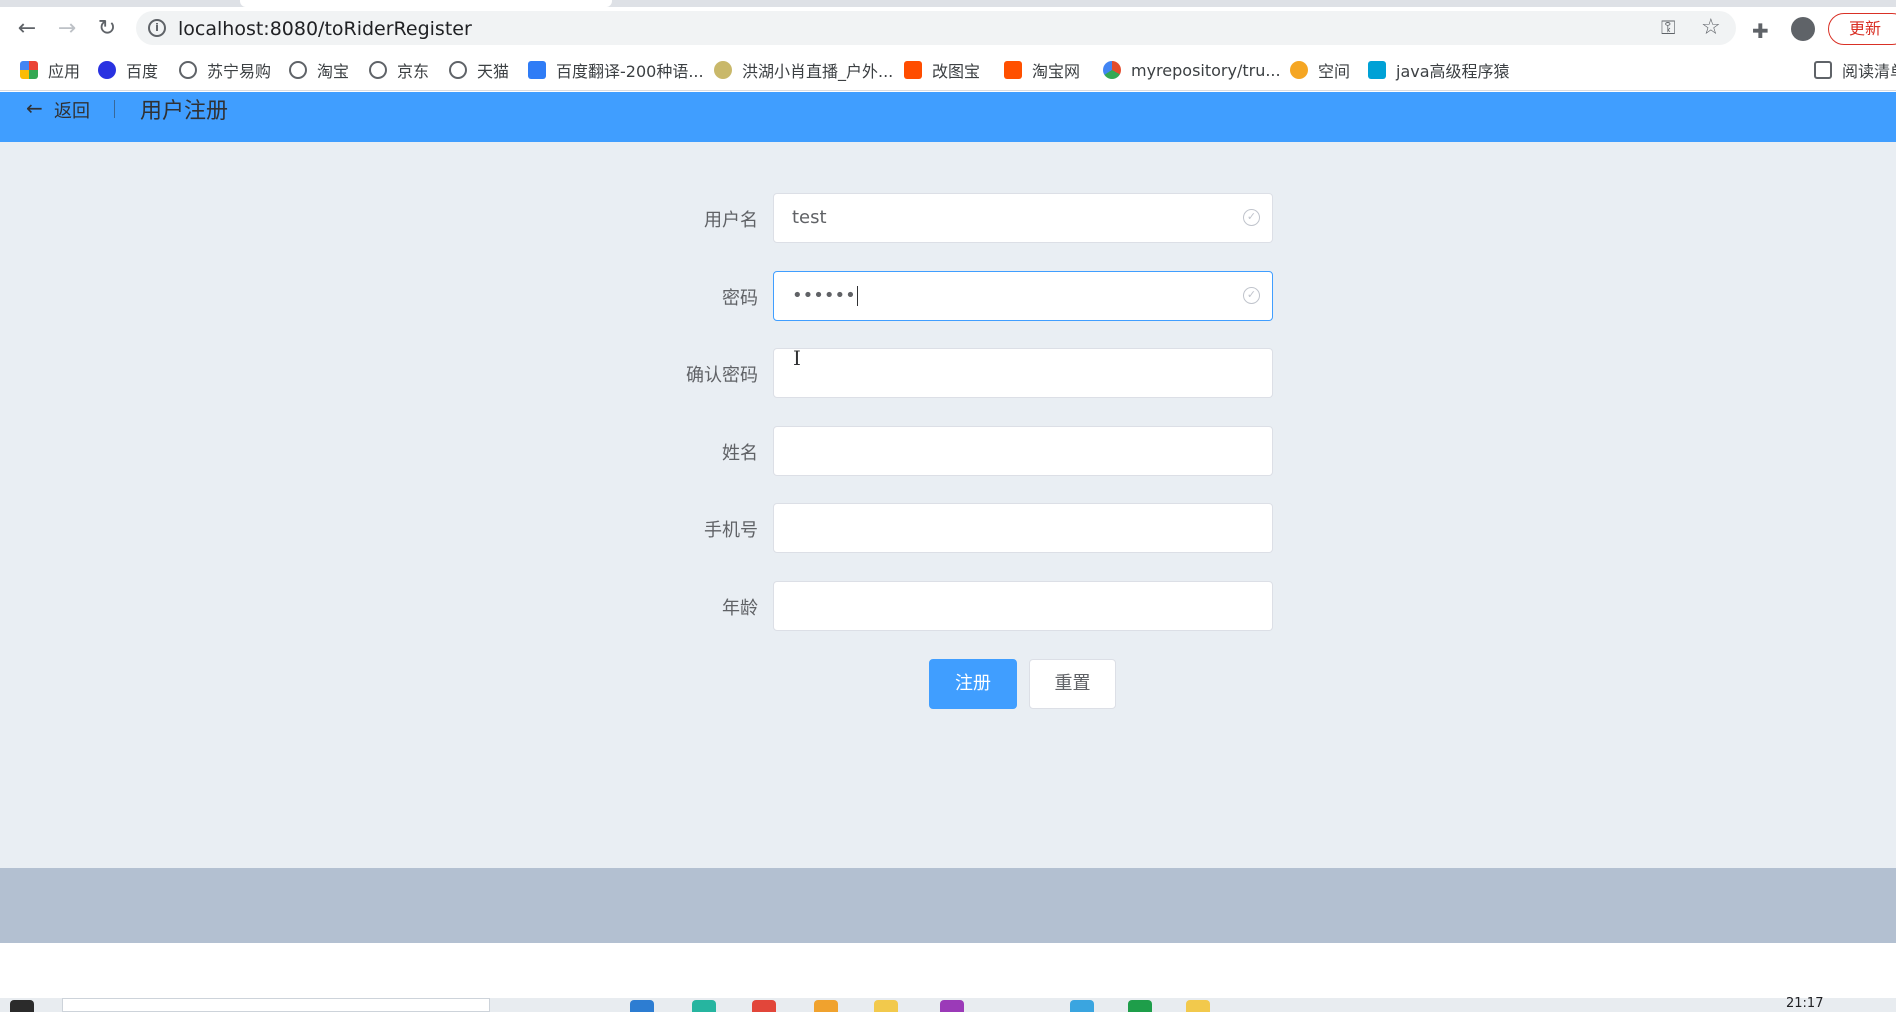  I want to click on reload-icon: ↻, so click(107, 28).